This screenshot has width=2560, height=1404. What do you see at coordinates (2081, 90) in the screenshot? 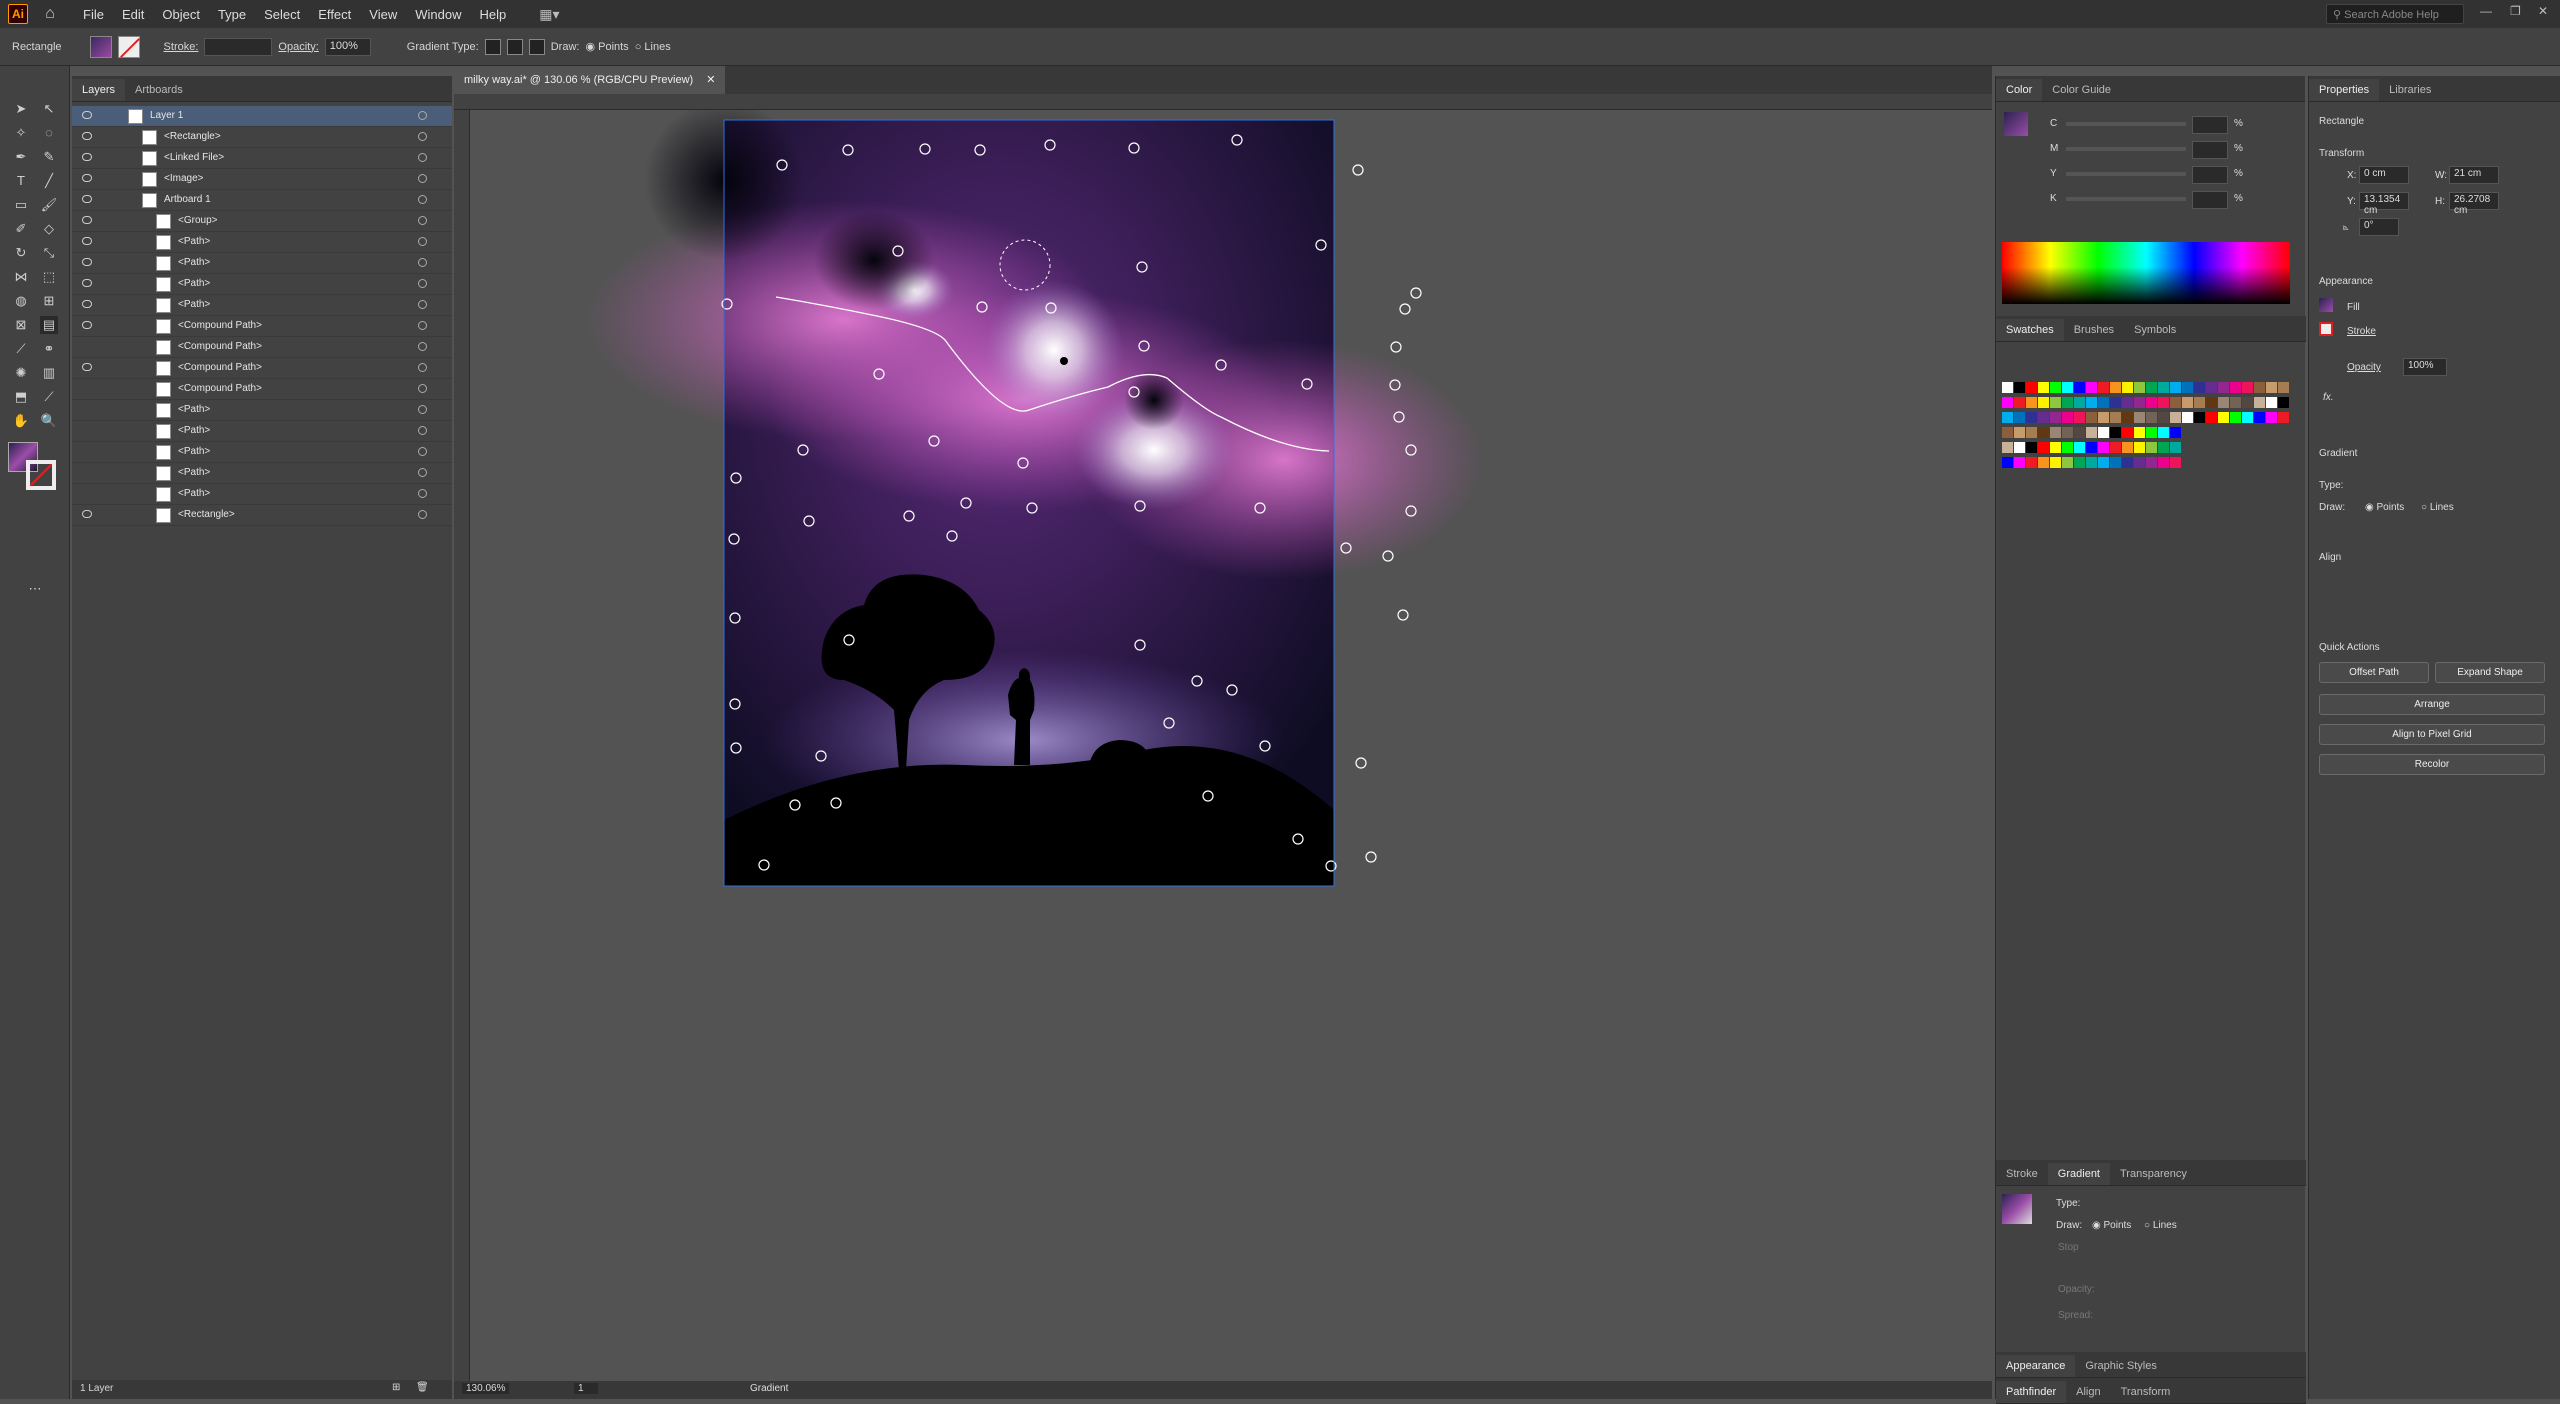
I see `tab-color-guide: Color Guide` at bounding box center [2081, 90].